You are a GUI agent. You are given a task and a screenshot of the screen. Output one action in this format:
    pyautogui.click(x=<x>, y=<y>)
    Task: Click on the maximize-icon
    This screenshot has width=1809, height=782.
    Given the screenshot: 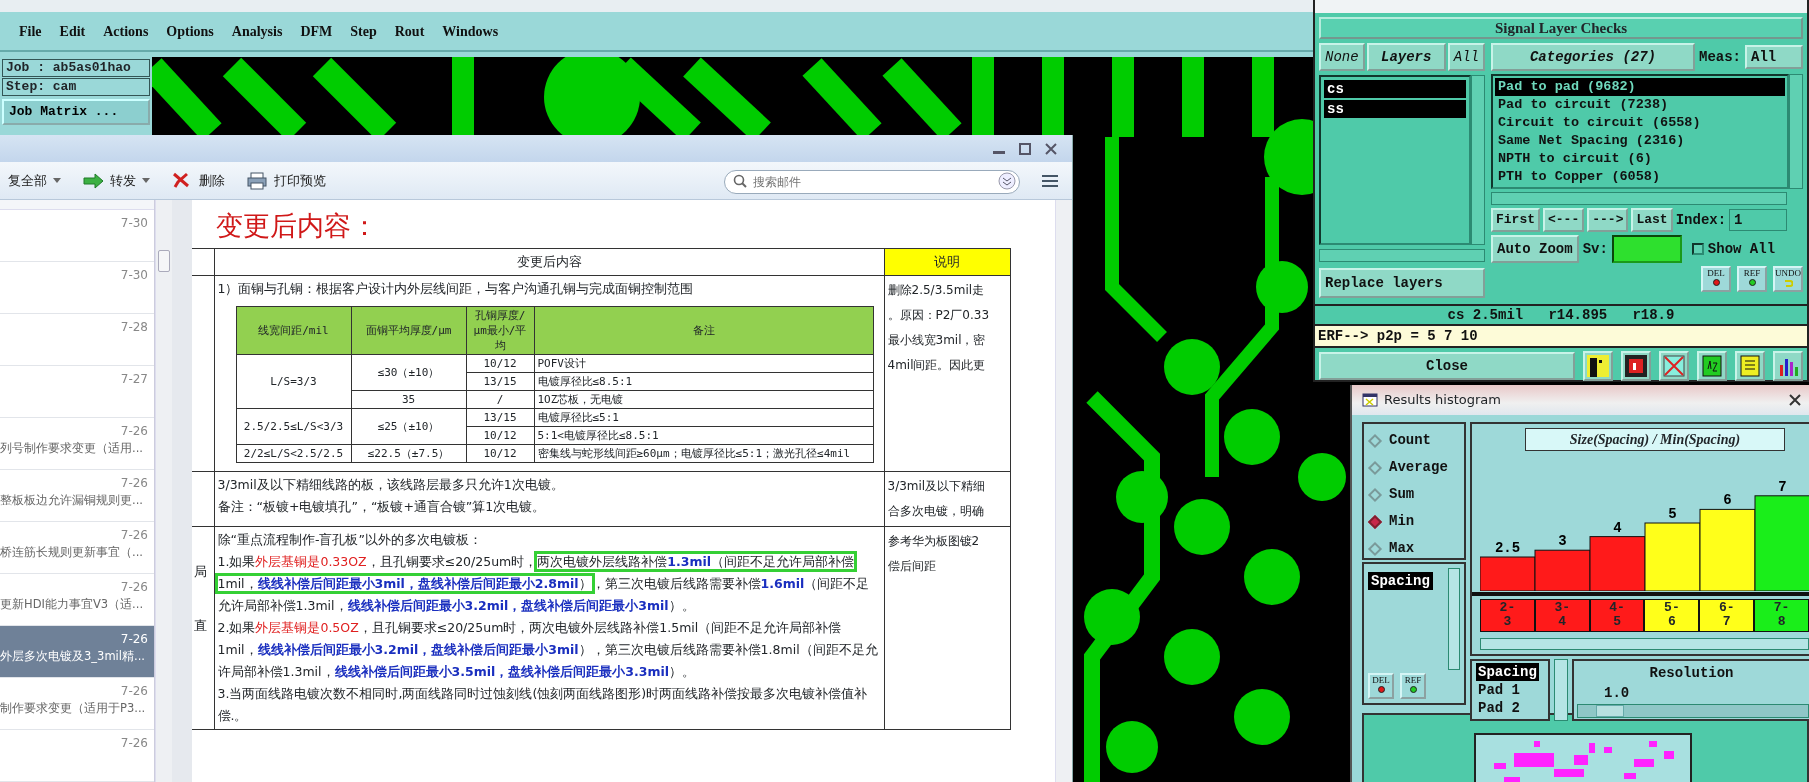 What is the action you would take?
    pyautogui.click(x=1025, y=148)
    